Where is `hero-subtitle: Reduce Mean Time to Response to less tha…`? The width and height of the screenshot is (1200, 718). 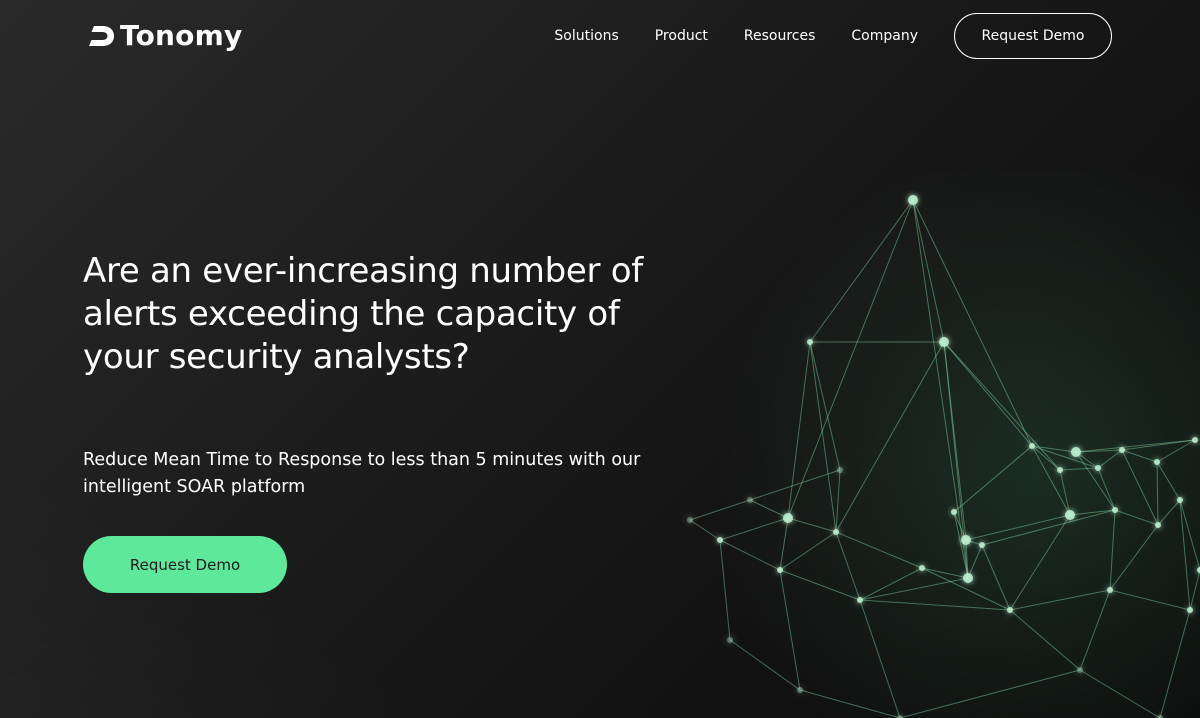 hero-subtitle: Reduce Mean Time to Response to less tha… is located at coordinates (362, 473).